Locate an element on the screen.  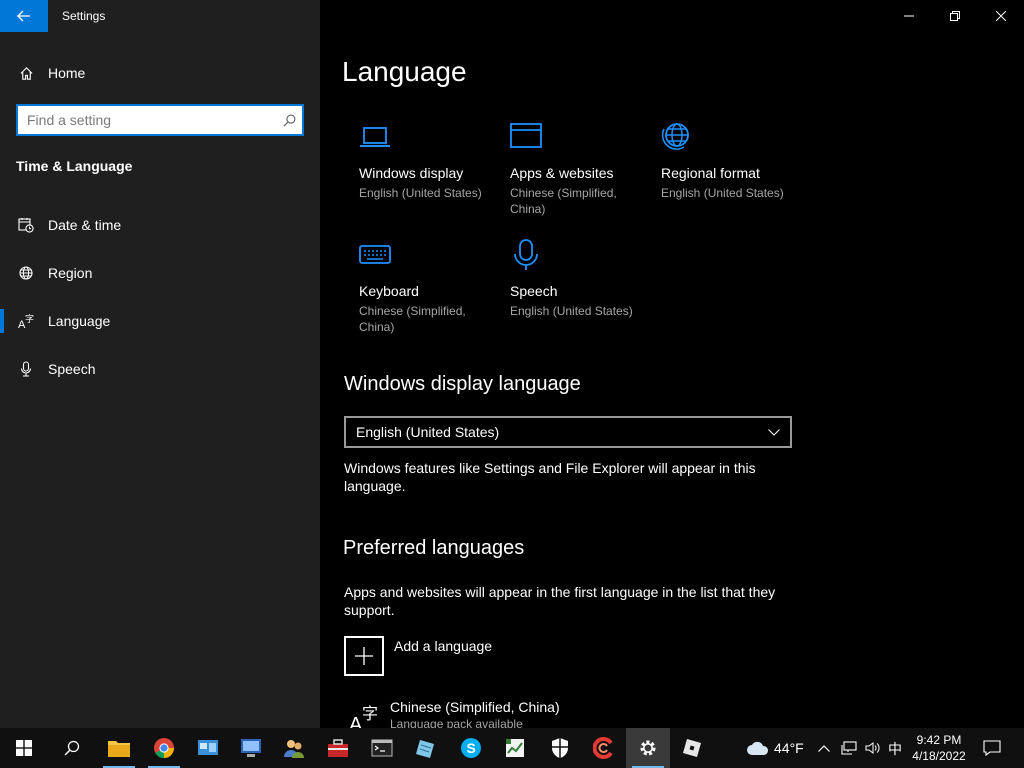
clock: 9:42 PM 4/18/2022 is located at coordinates (939, 748).